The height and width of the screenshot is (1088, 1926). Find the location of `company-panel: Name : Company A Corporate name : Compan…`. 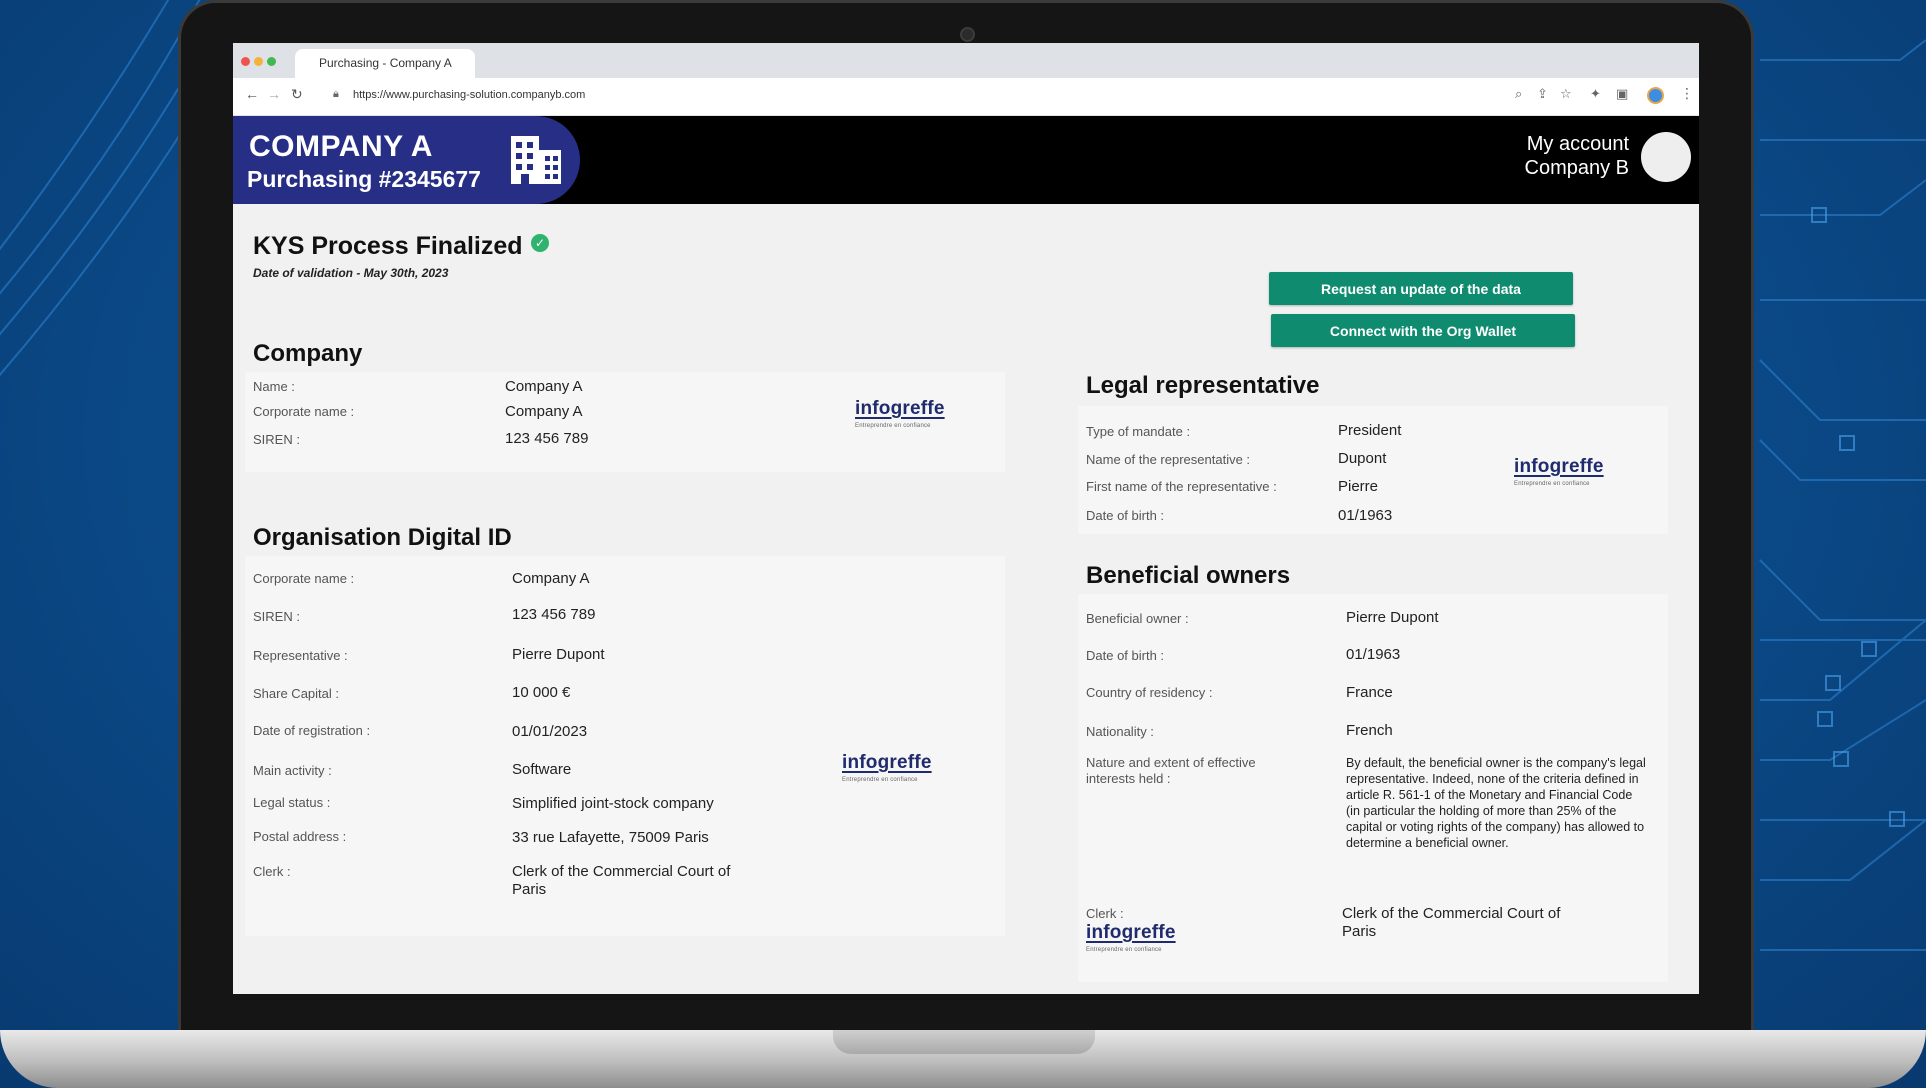

company-panel: Name : Company A Corporate name : Compan… is located at coordinates (625, 422).